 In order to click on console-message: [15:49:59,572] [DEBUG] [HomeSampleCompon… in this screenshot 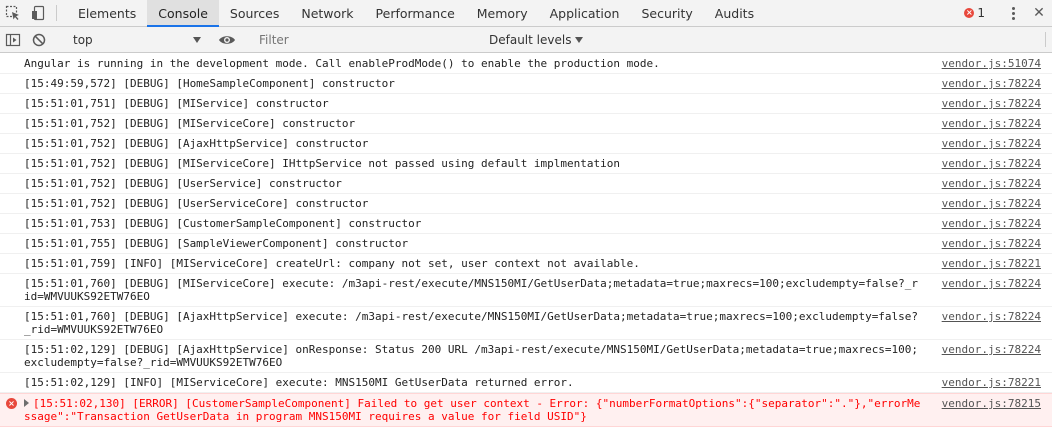, I will do `click(526, 84)`.